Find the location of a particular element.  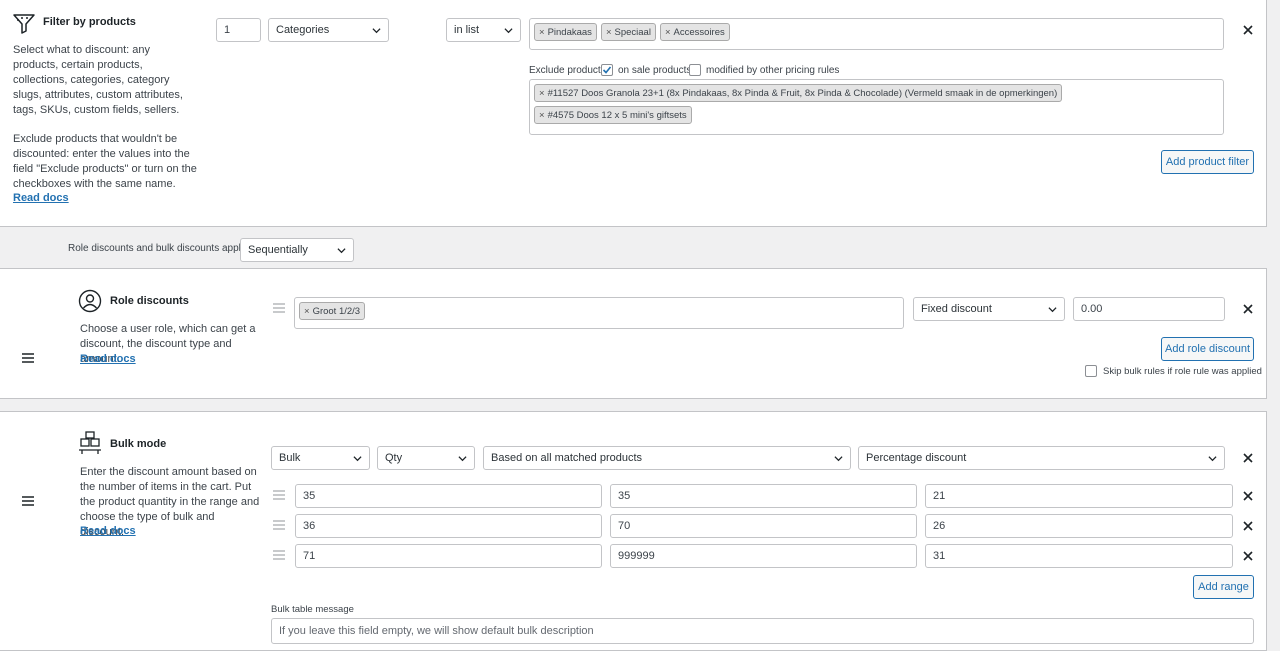

role-read-docs-link: Read docs is located at coordinates (108, 359).